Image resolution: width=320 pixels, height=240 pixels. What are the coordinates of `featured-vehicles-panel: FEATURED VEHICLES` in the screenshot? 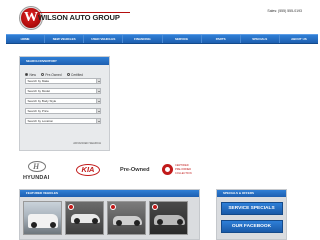 It's located at (109, 214).